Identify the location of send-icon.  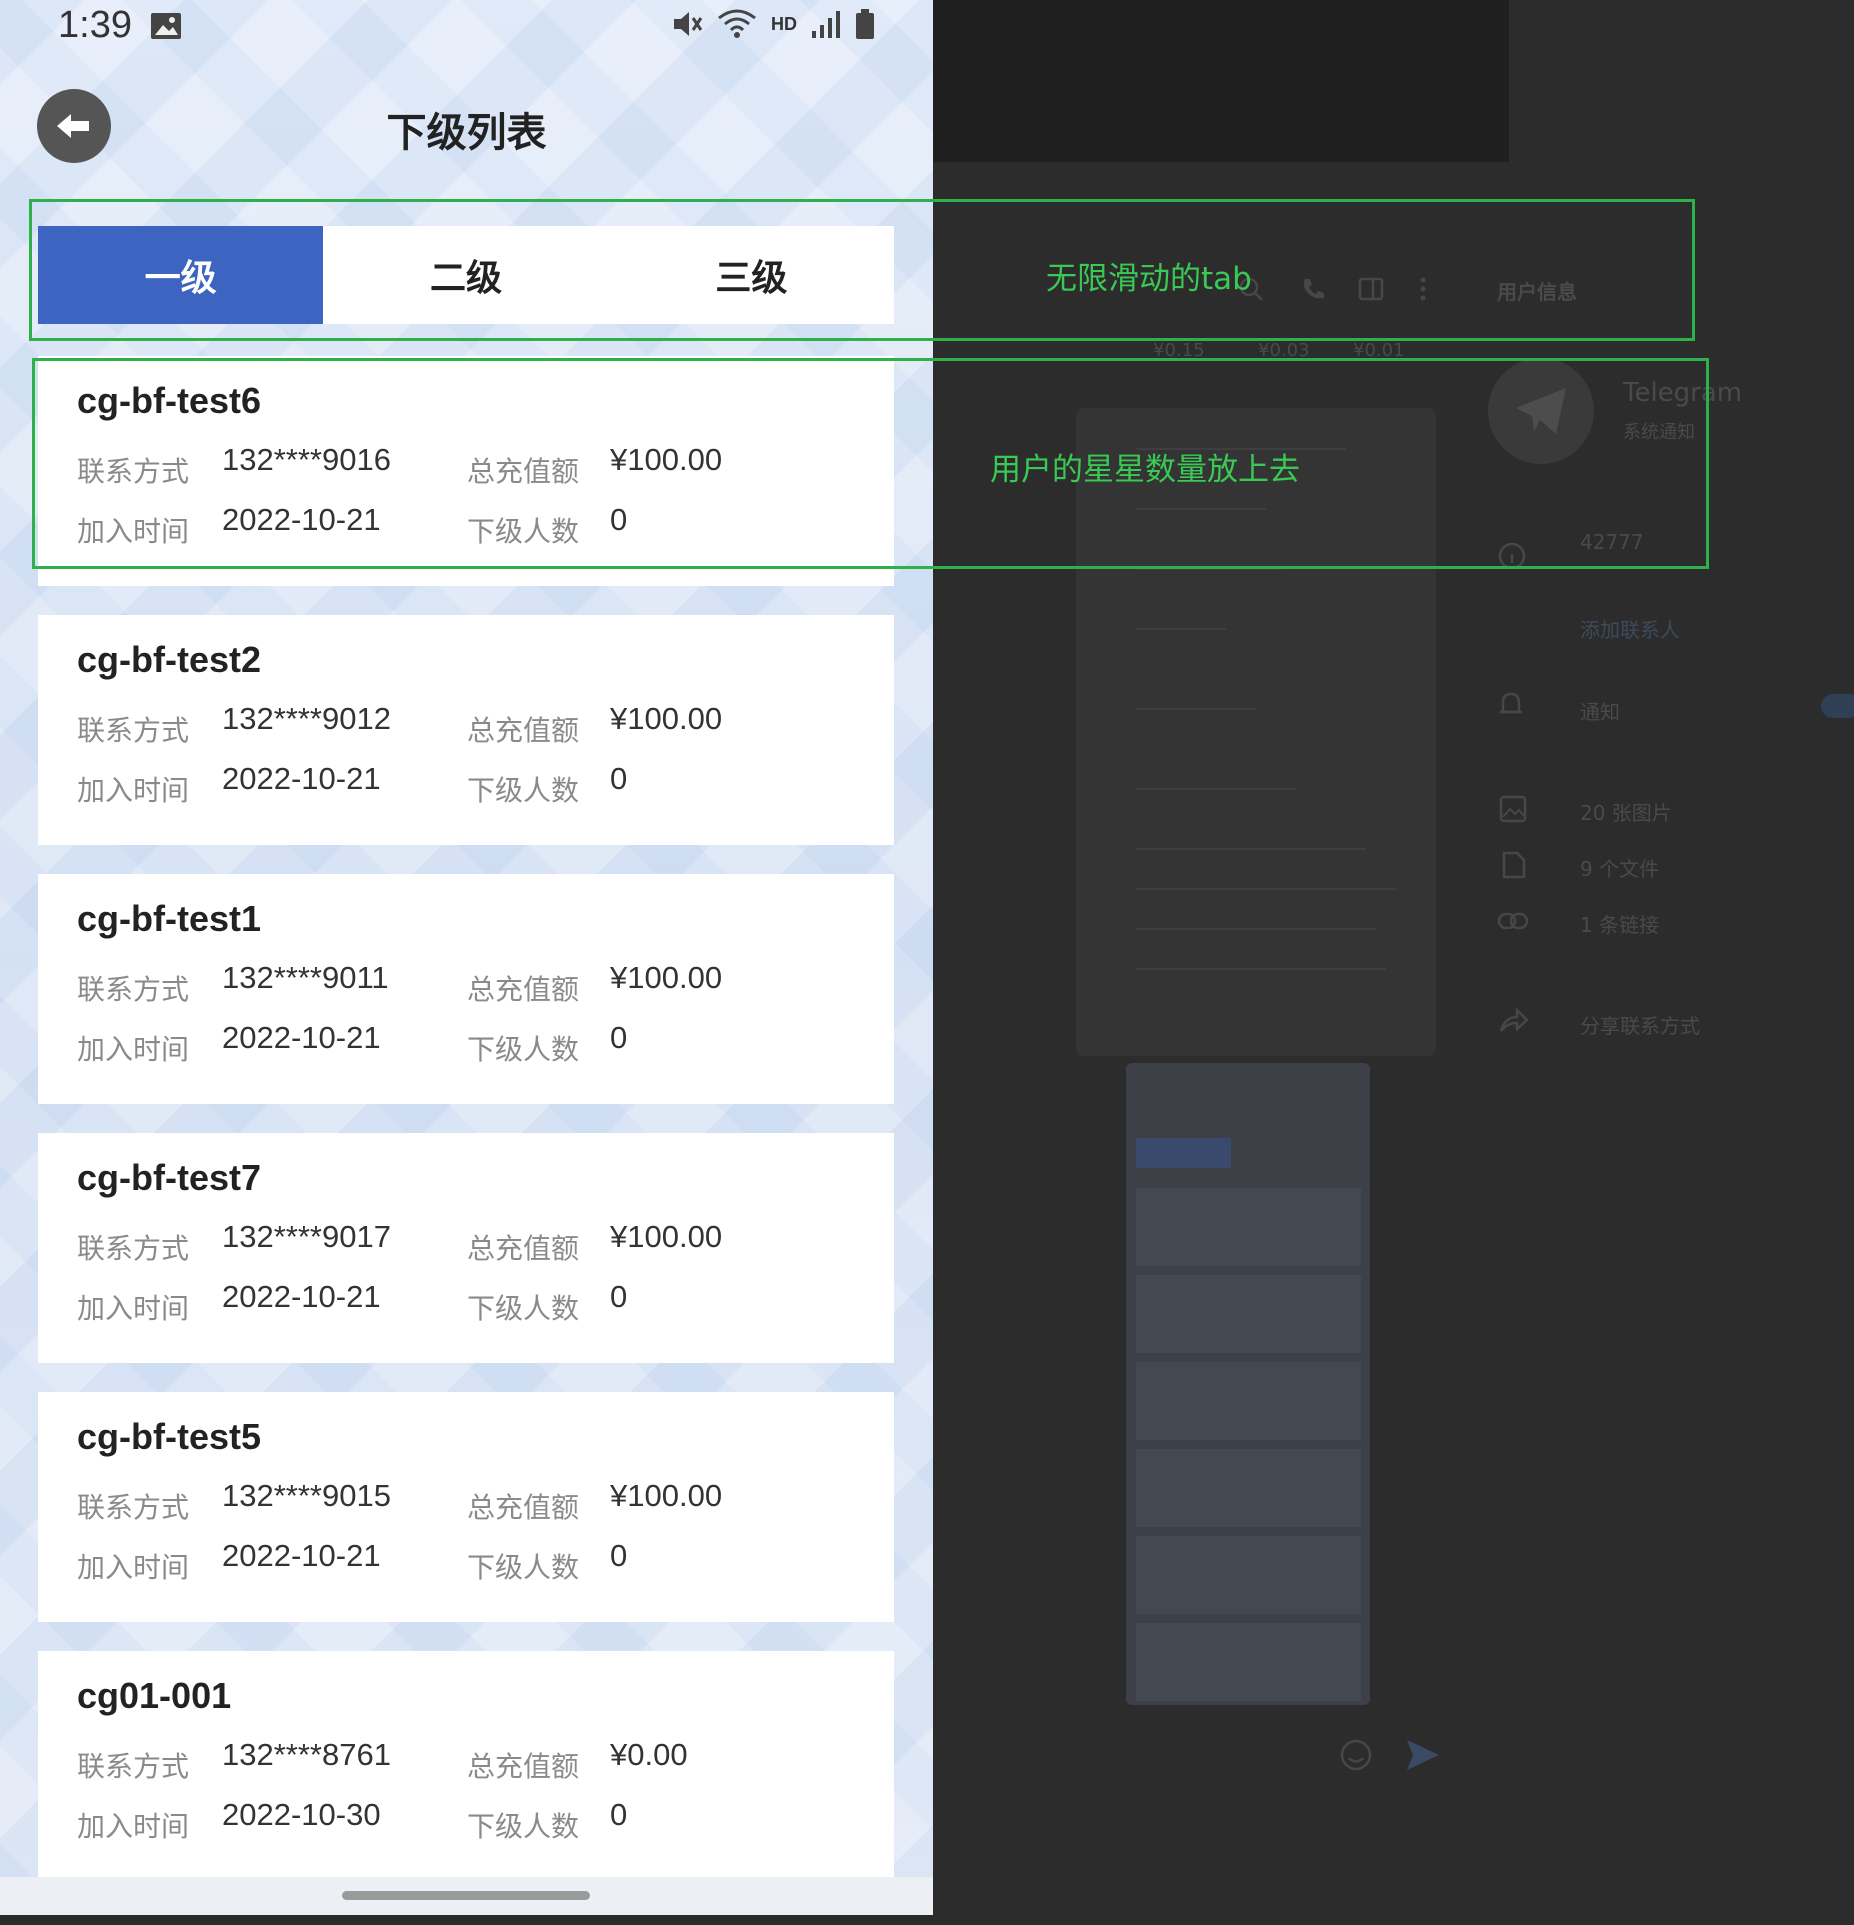
(1423, 1755).